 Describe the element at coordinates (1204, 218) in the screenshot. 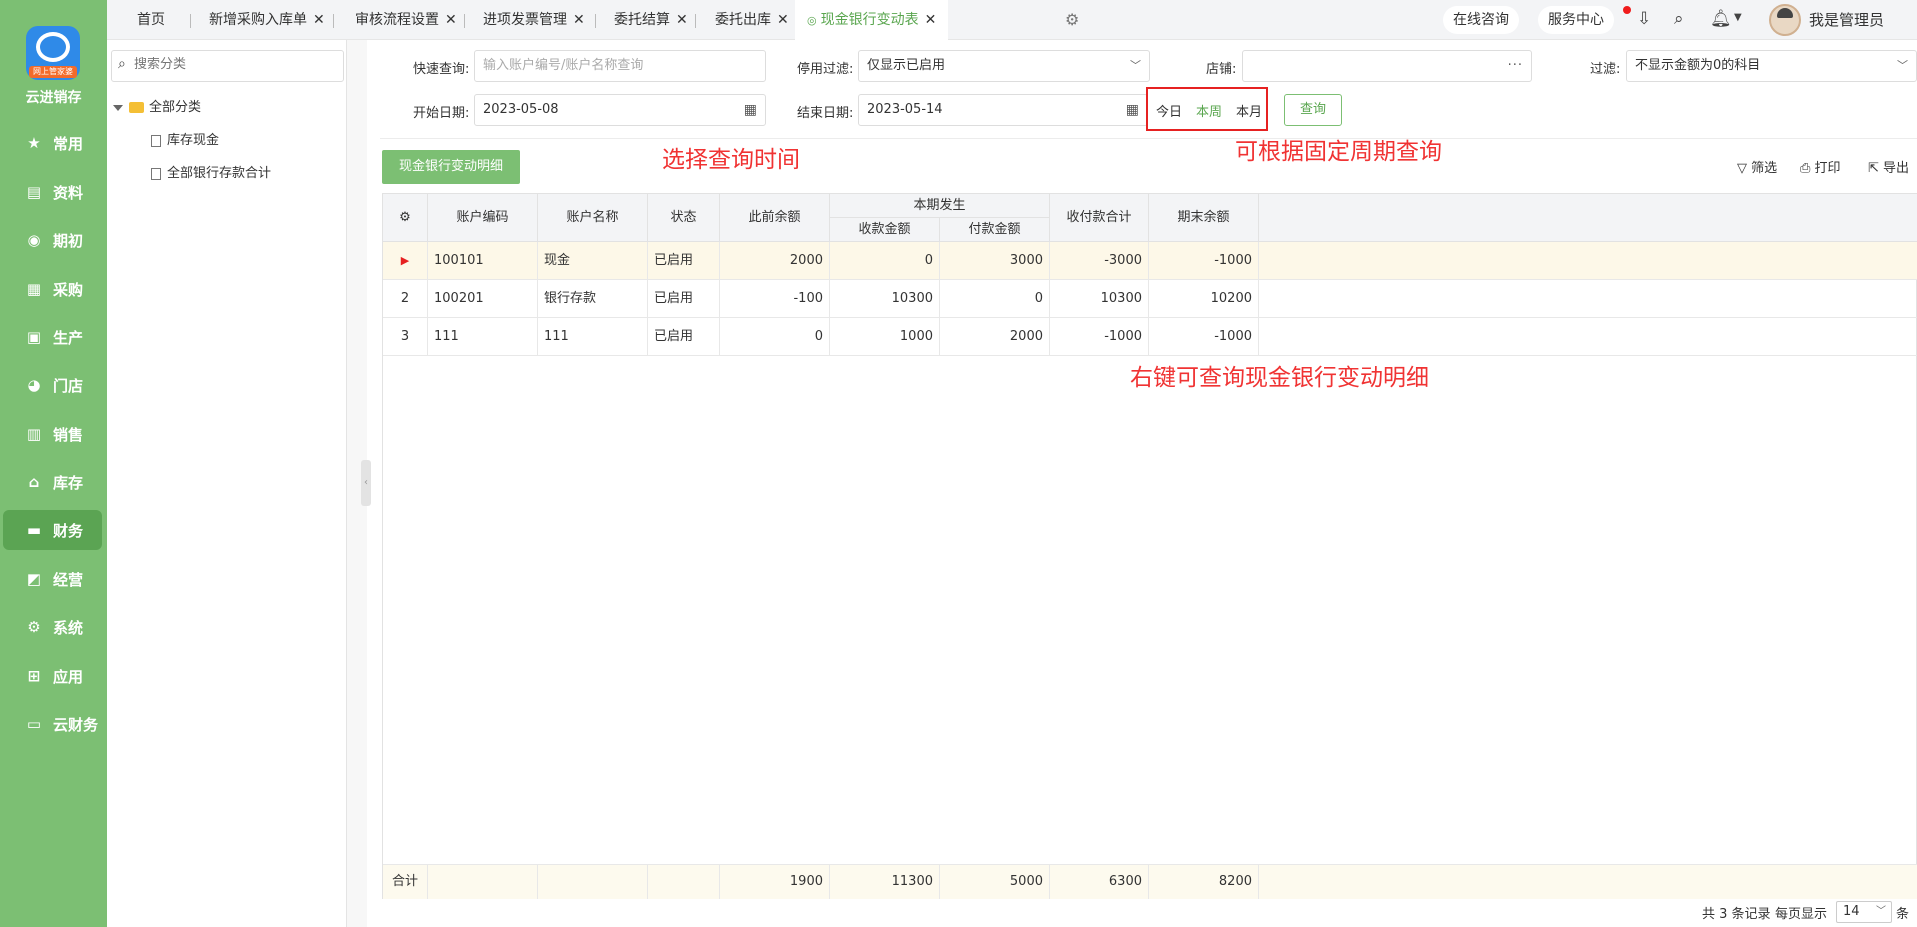

I see `col-header-end-balance: 期末余额` at that location.